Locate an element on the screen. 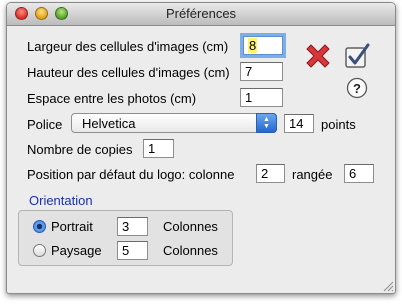 The image size is (402, 304). portrait-radio is located at coordinates (39, 226).